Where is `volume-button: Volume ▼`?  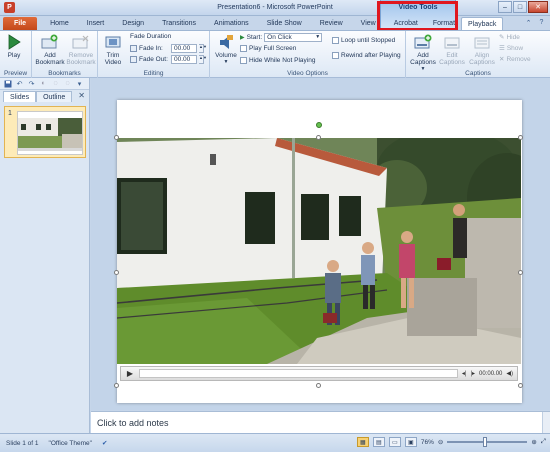 volume-button: Volume ▼ is located at coordinates (226, 49).